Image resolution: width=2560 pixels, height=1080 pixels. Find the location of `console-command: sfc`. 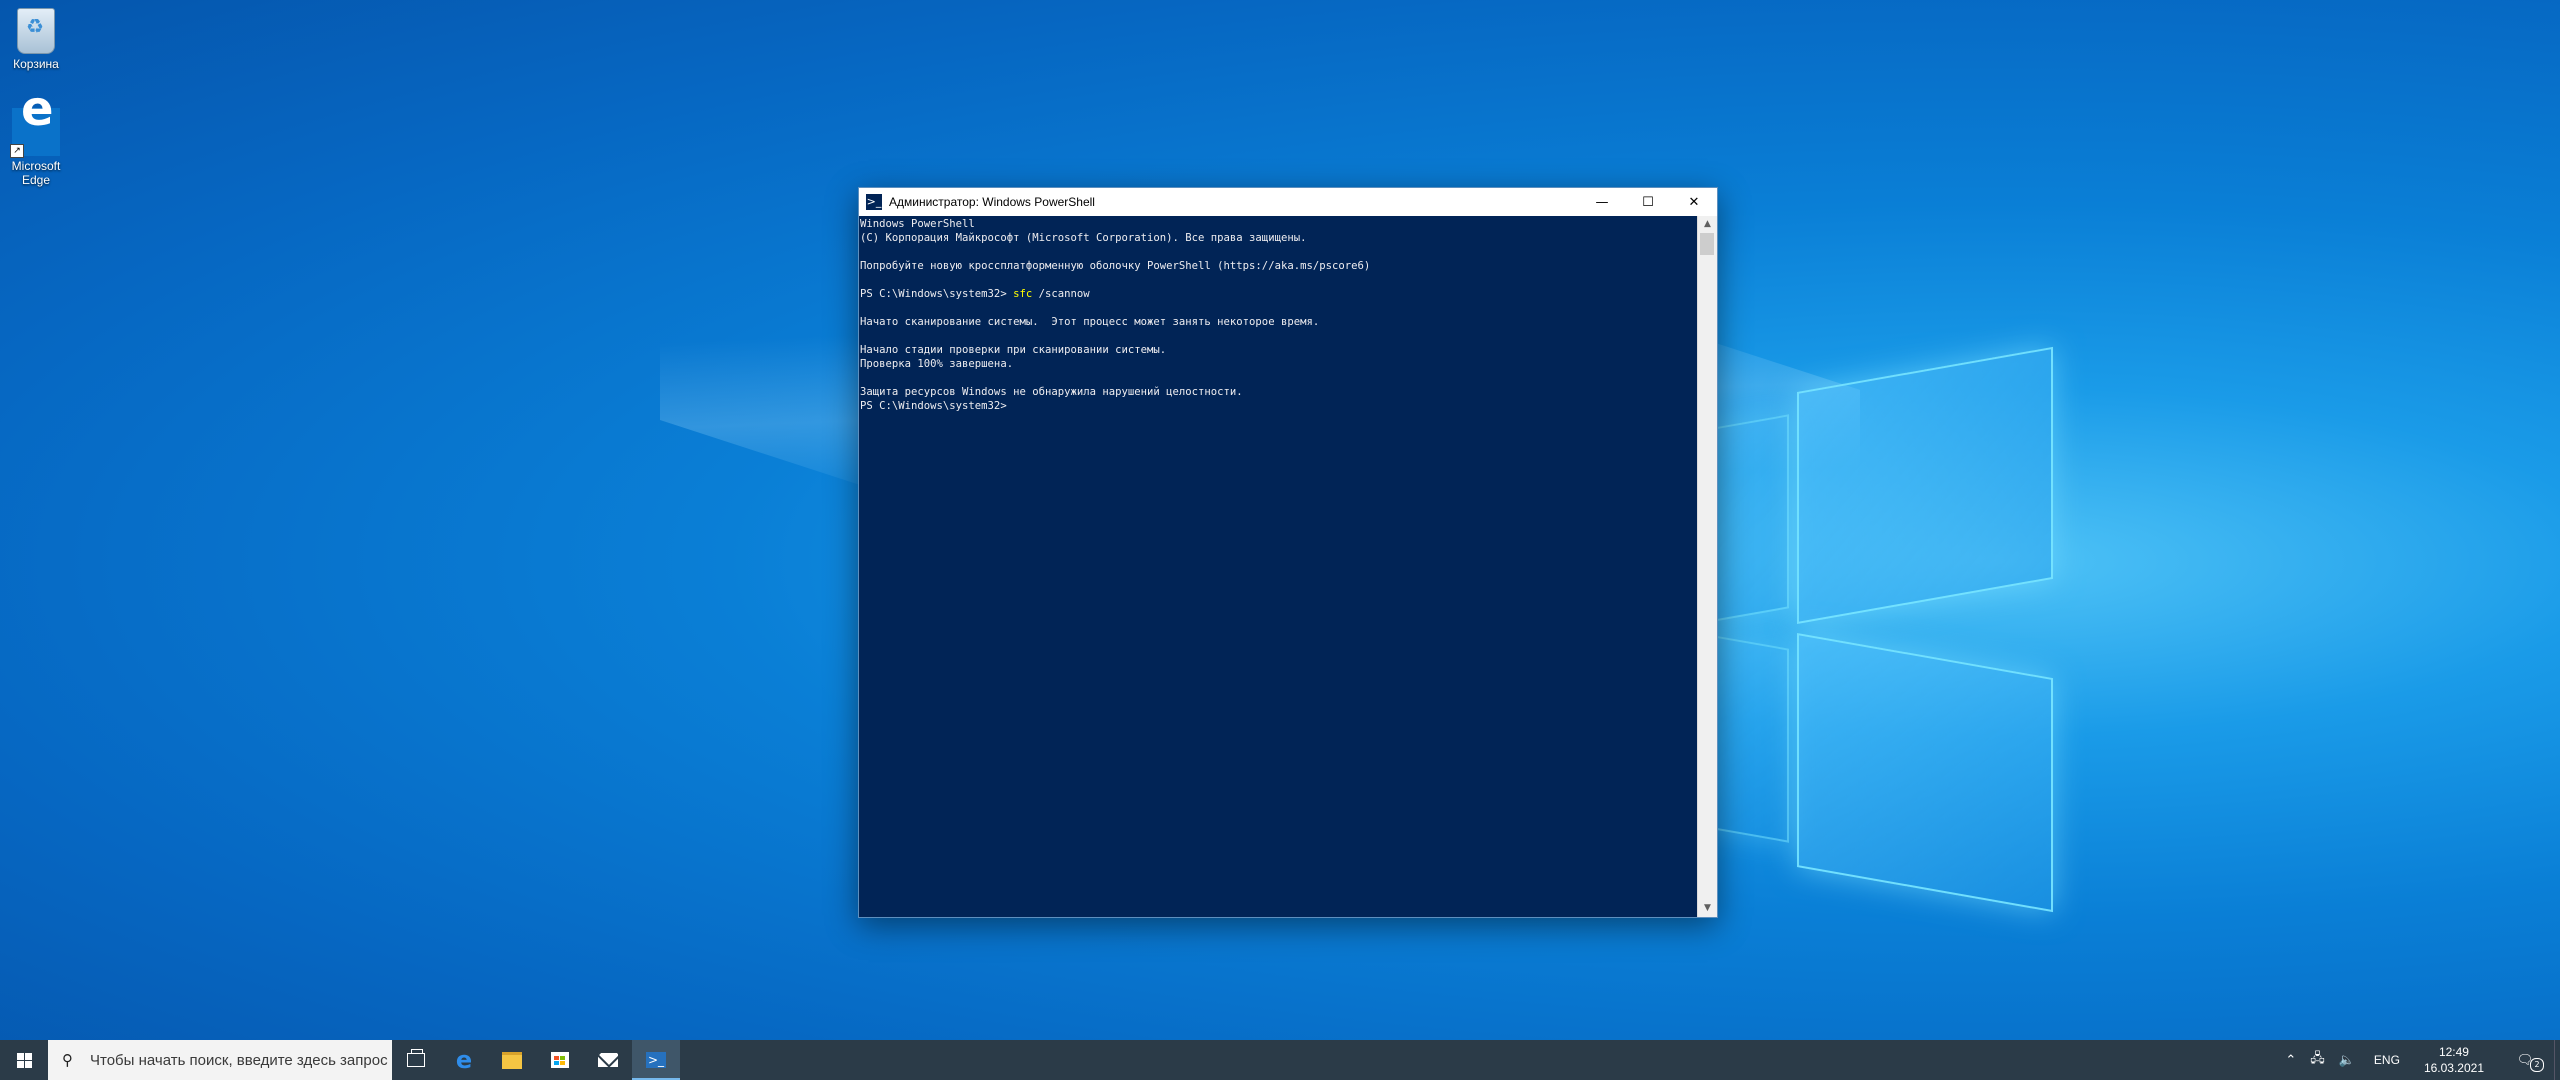

console-command: sfc is located at coordinates (1023, 294).